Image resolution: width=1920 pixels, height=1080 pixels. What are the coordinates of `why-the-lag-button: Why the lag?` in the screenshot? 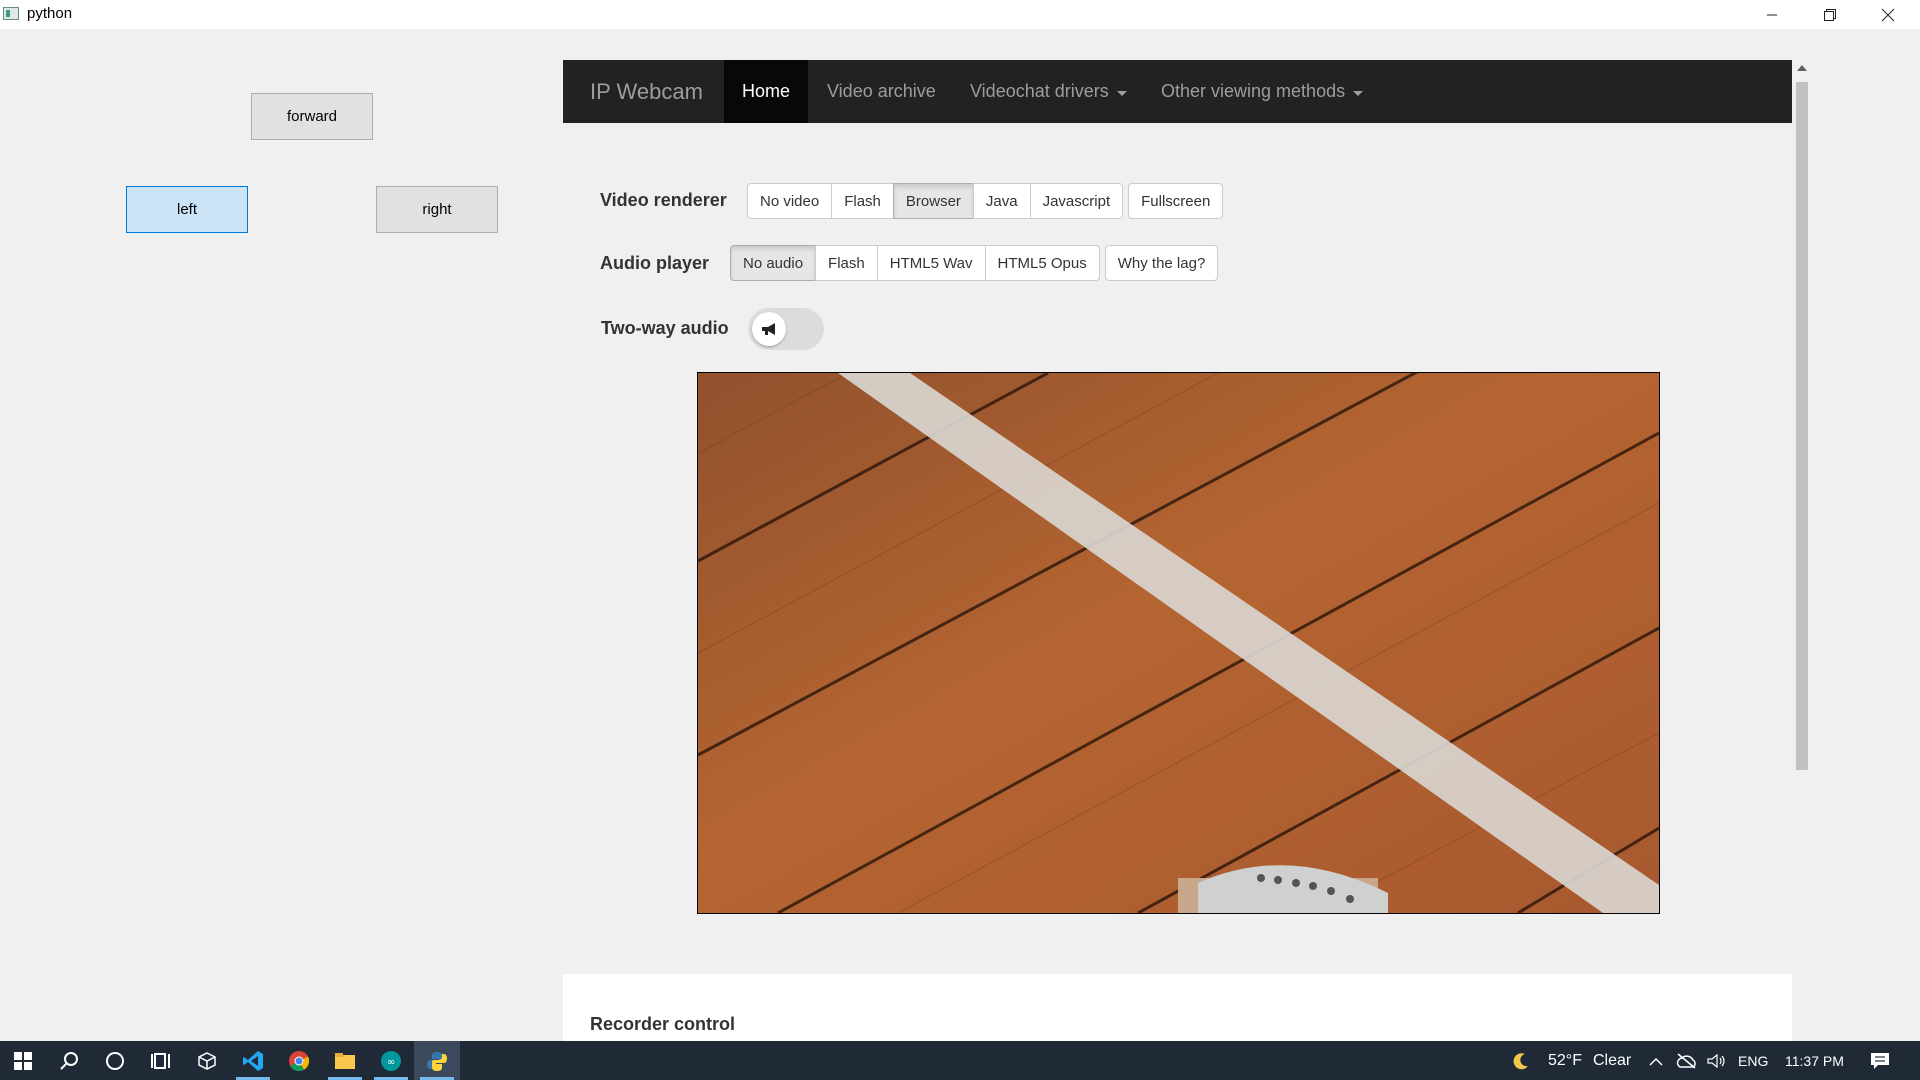 It's located at (1161, 263).